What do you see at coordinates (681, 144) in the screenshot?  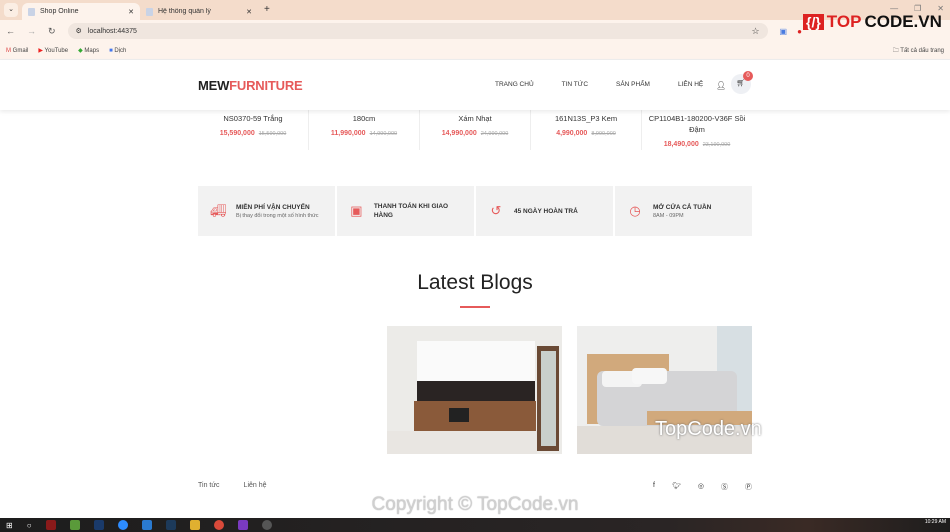 I see `product-price: 18,490,000` at bounding box center [681, 144].